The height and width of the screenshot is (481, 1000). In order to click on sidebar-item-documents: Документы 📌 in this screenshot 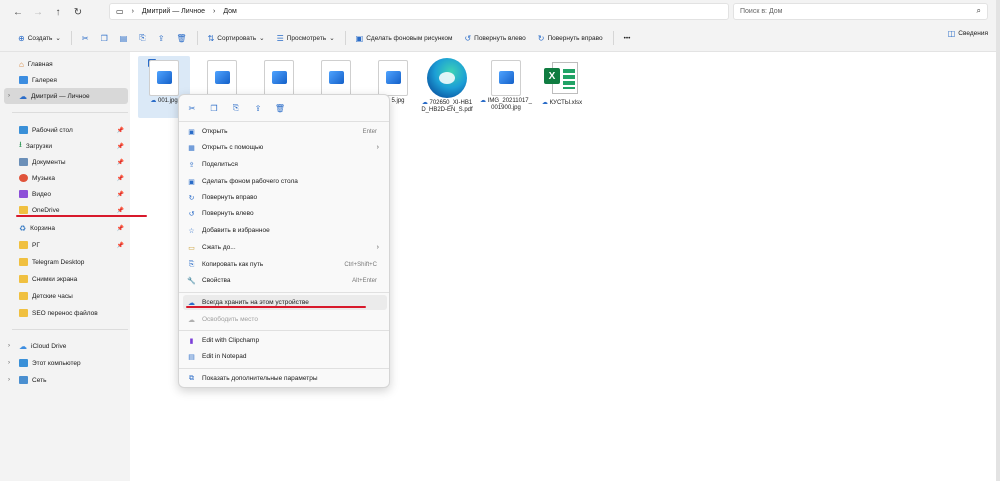, I will do `click(66, 162)`.